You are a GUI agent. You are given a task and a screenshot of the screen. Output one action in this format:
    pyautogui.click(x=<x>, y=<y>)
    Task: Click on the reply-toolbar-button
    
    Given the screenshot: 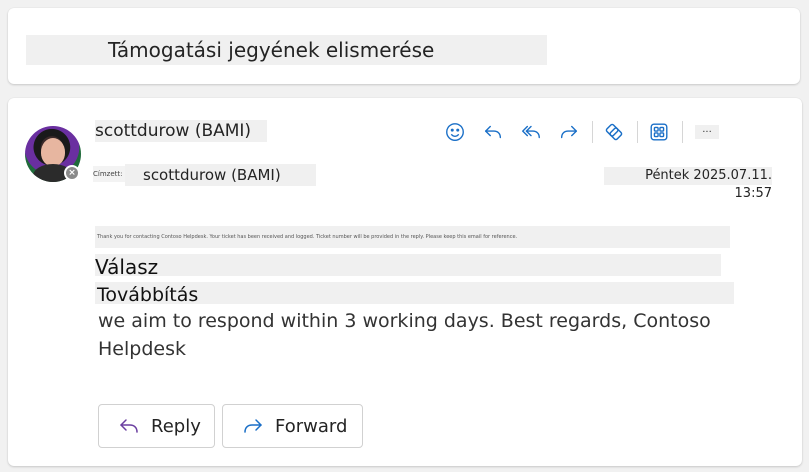 What is the action you would take?
    pyautogui.click(x=493, y=132)
    